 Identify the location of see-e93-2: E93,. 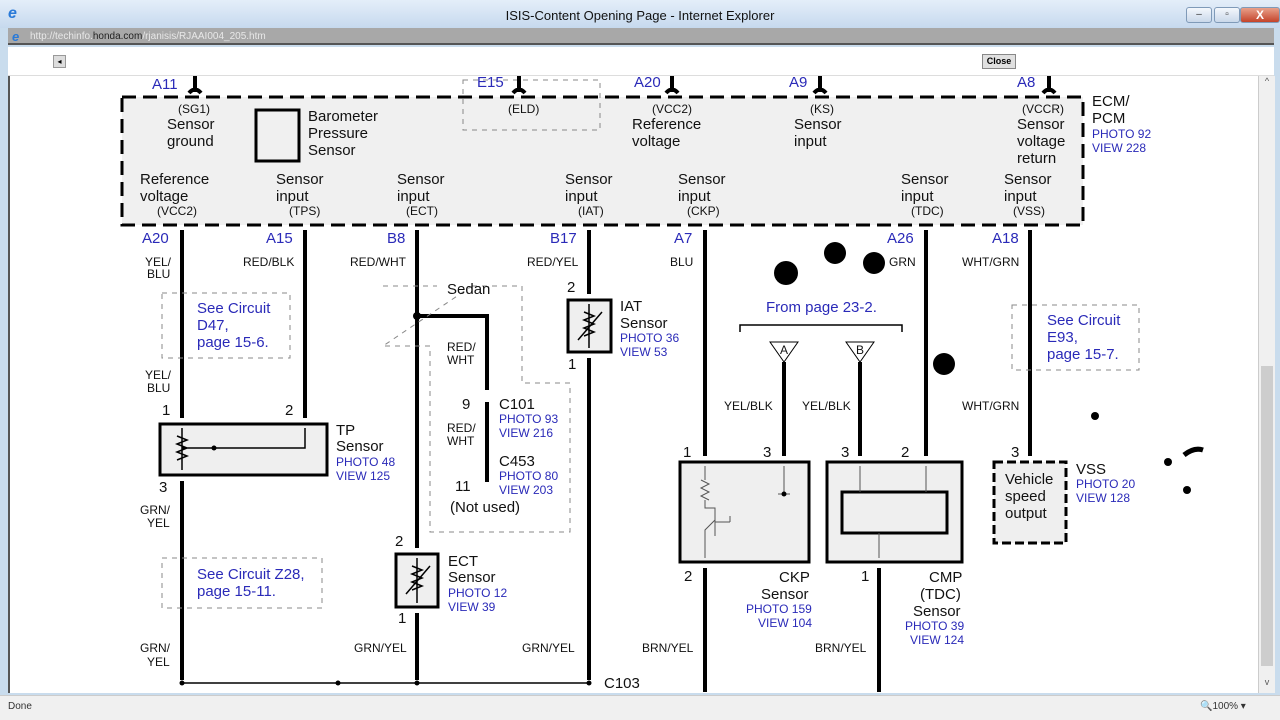
(1062, 337).